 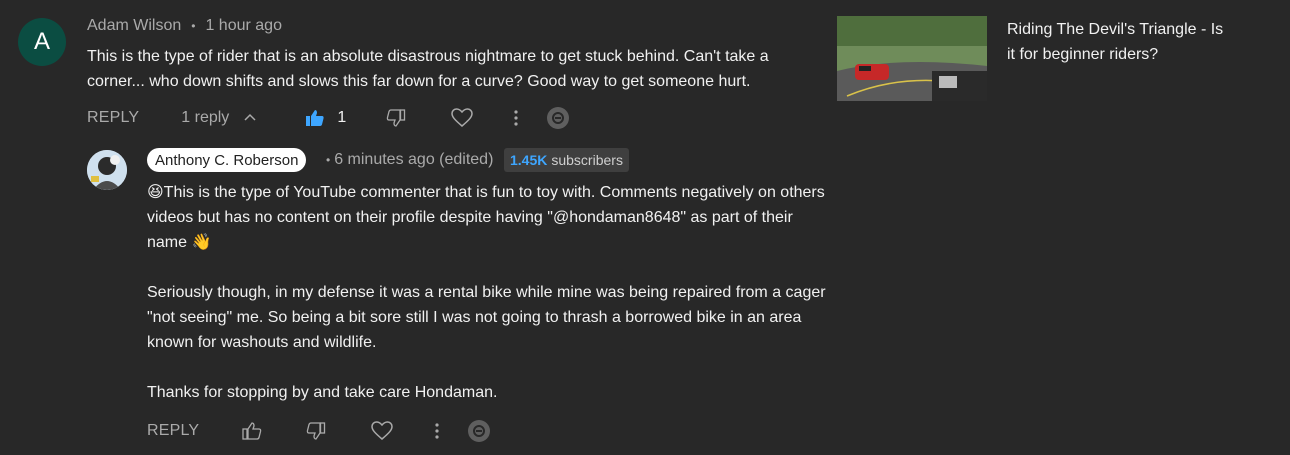 What do you see at coordinates (243, 26) in the screenshot?
I see `comment-time: 1 hour ago` at bounding box center [243, 26].